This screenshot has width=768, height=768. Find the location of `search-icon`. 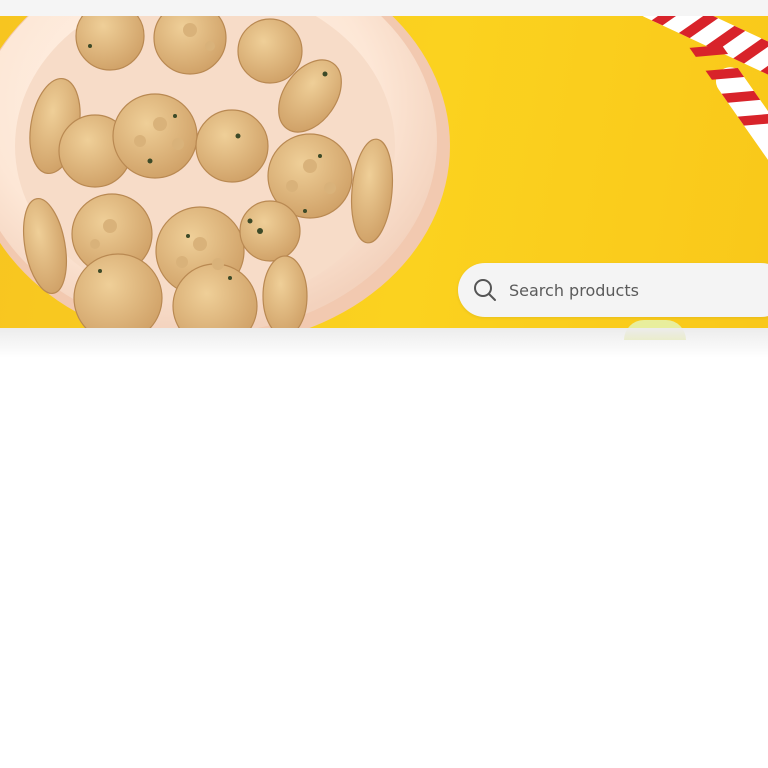

search-icon is located at coordinates (485, 290).